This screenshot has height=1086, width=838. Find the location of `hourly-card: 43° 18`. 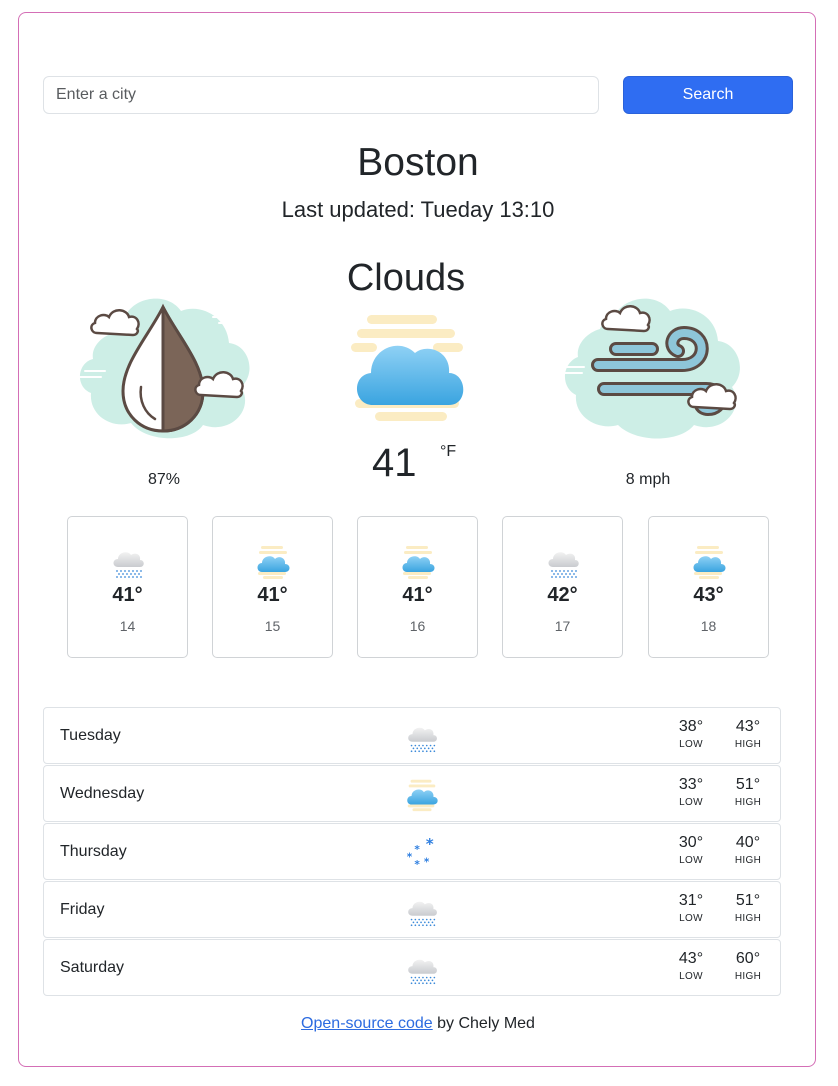

hourly-card: 43° 18 is located at coordinates (708, 587).